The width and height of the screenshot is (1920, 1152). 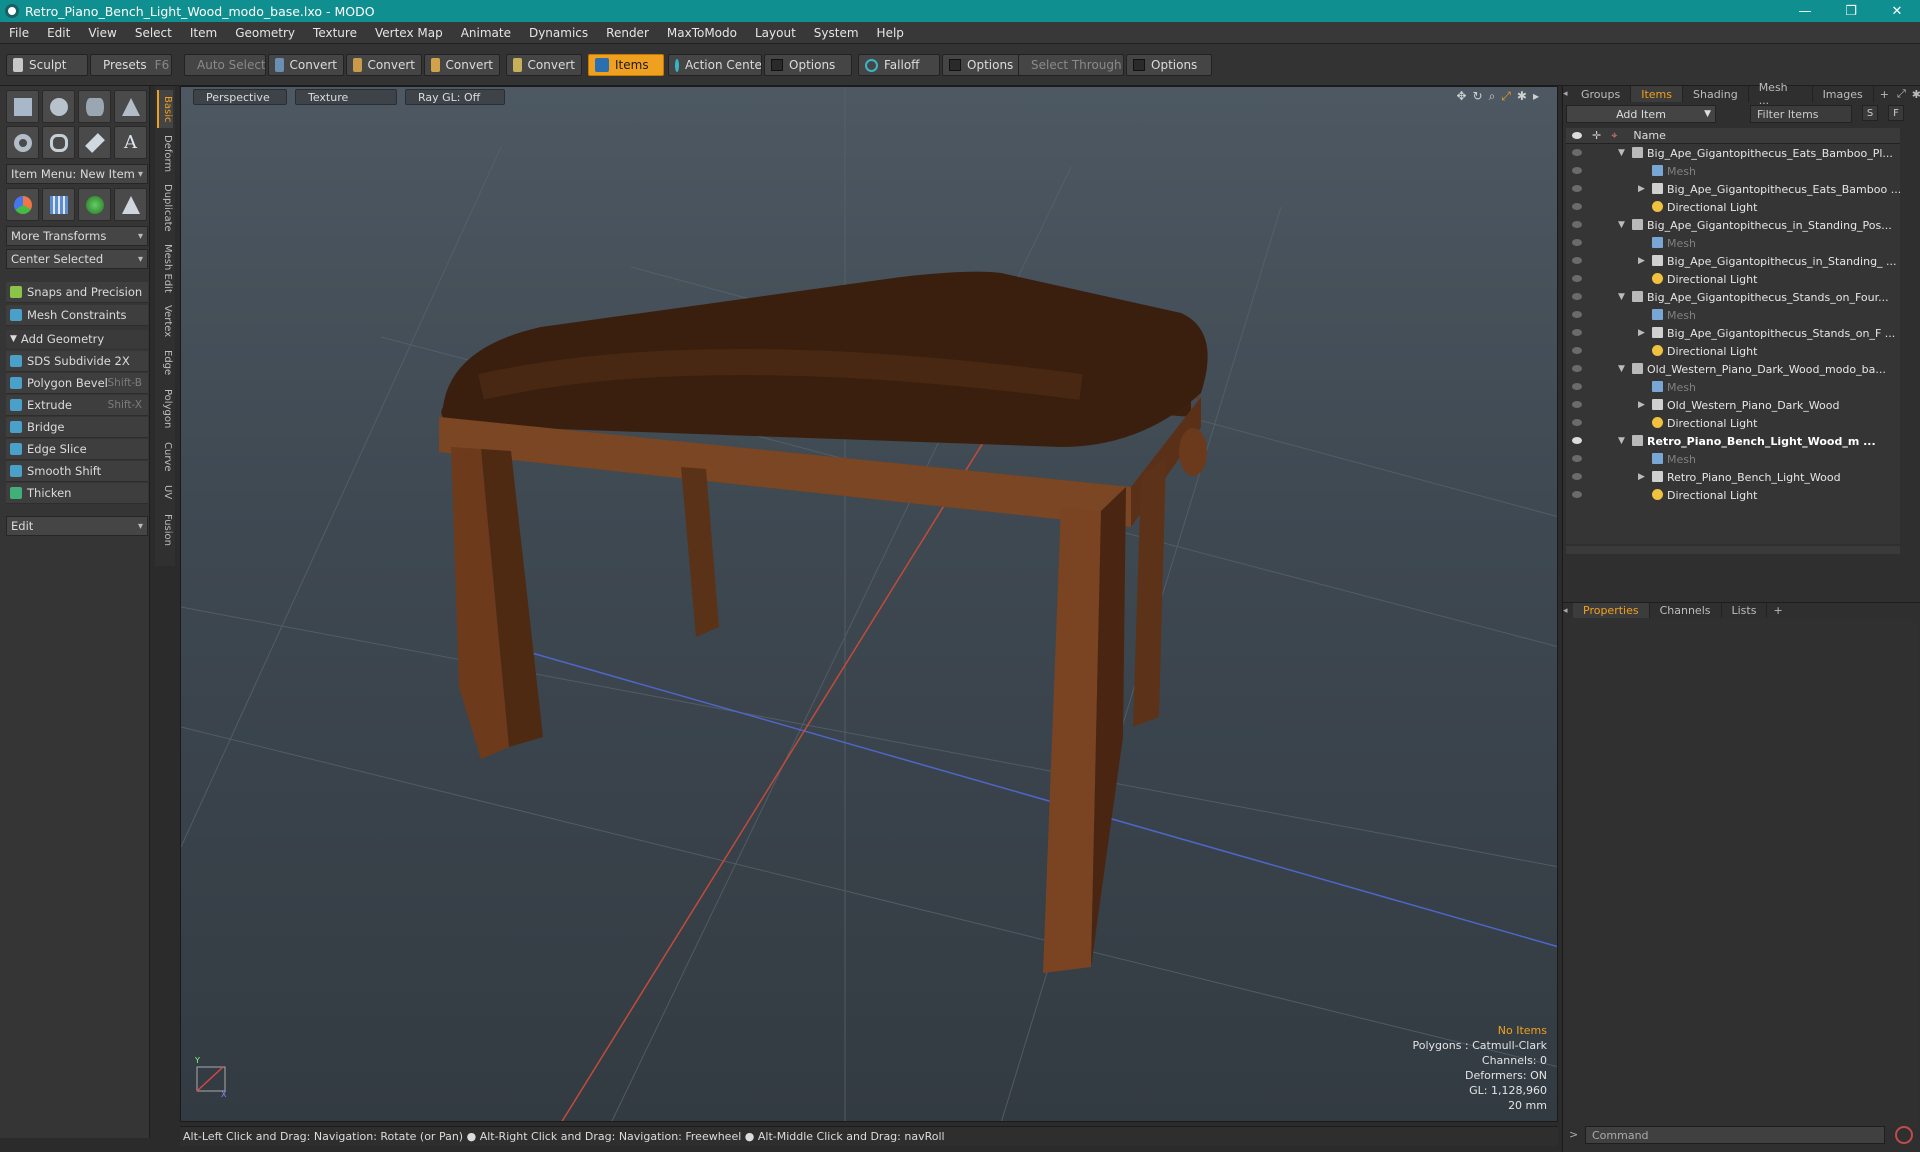 I want to click on name-column-header: Name, so click(x=1649, y=135).